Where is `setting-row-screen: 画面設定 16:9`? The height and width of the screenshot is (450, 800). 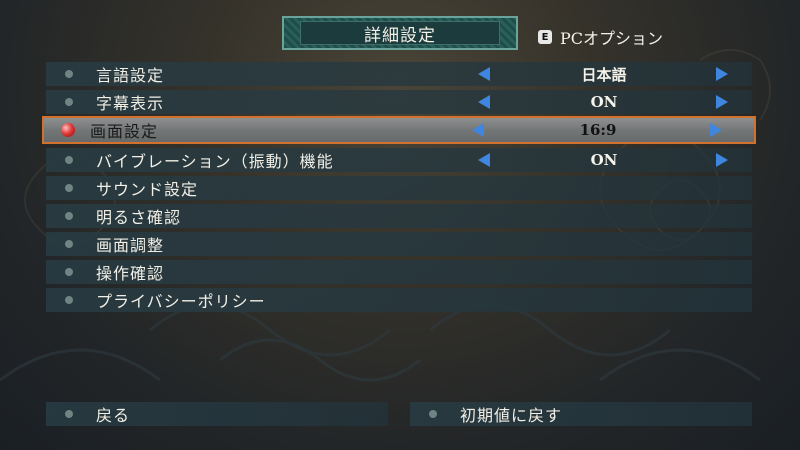 setting-row-screen: 画面設定 16:9 is located at coordinates (399, 130).